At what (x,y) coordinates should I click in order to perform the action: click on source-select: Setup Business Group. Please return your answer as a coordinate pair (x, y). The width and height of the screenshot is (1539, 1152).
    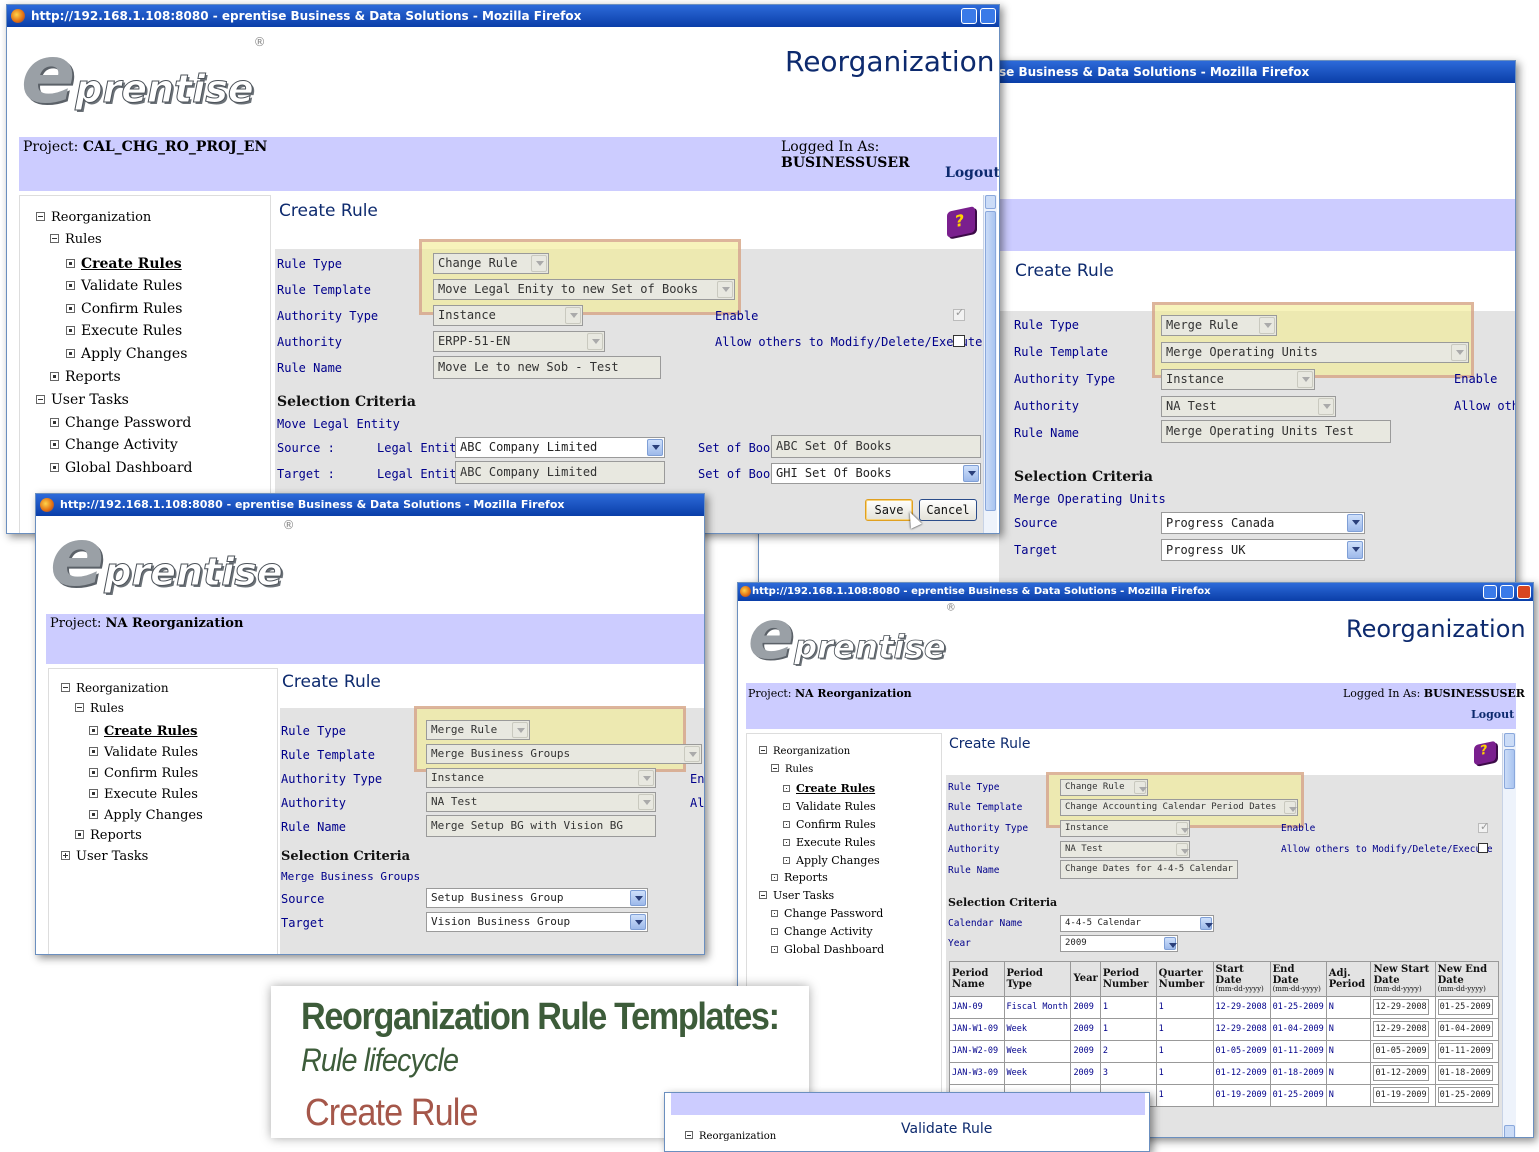
    Looking at the image, I should click on (537, 898).